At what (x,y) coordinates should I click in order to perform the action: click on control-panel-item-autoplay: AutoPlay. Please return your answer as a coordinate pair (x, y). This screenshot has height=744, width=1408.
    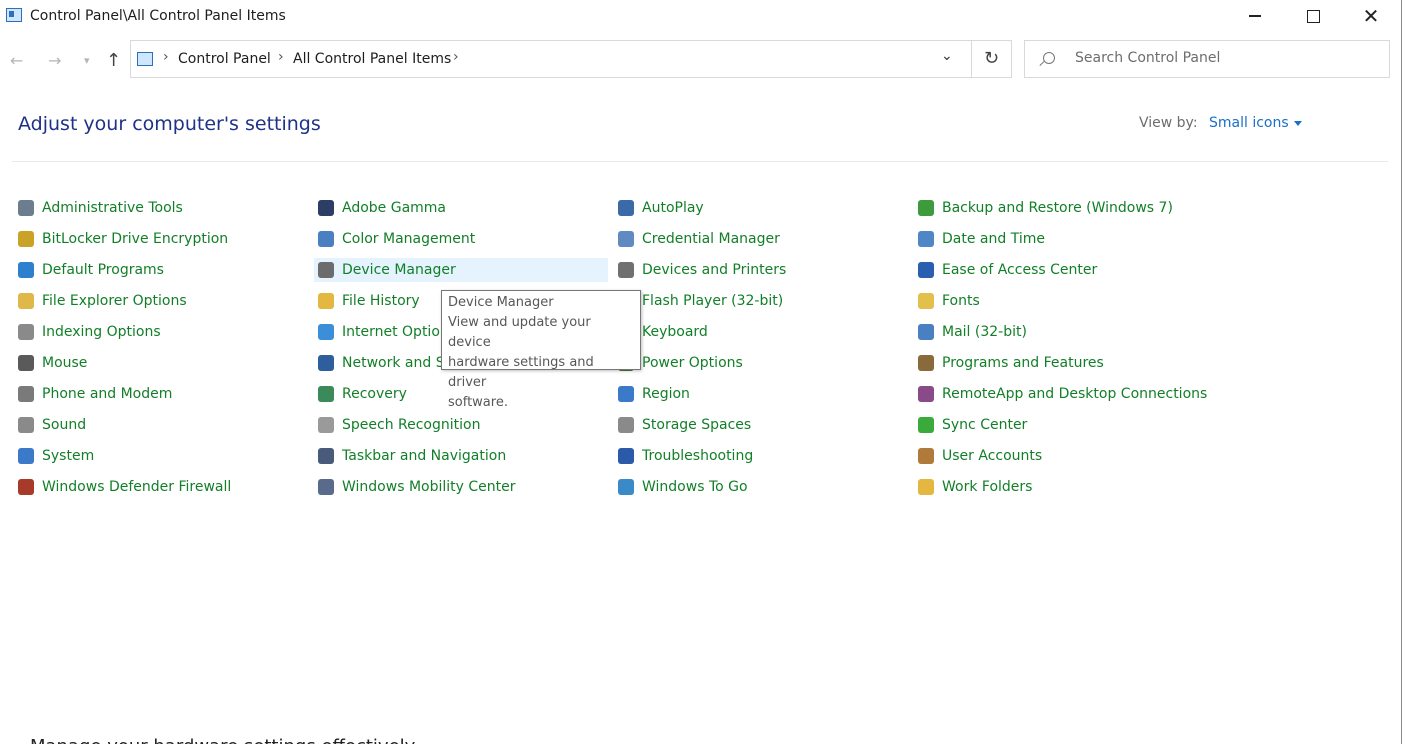
    Looking at the image, I should click on (661, 208).